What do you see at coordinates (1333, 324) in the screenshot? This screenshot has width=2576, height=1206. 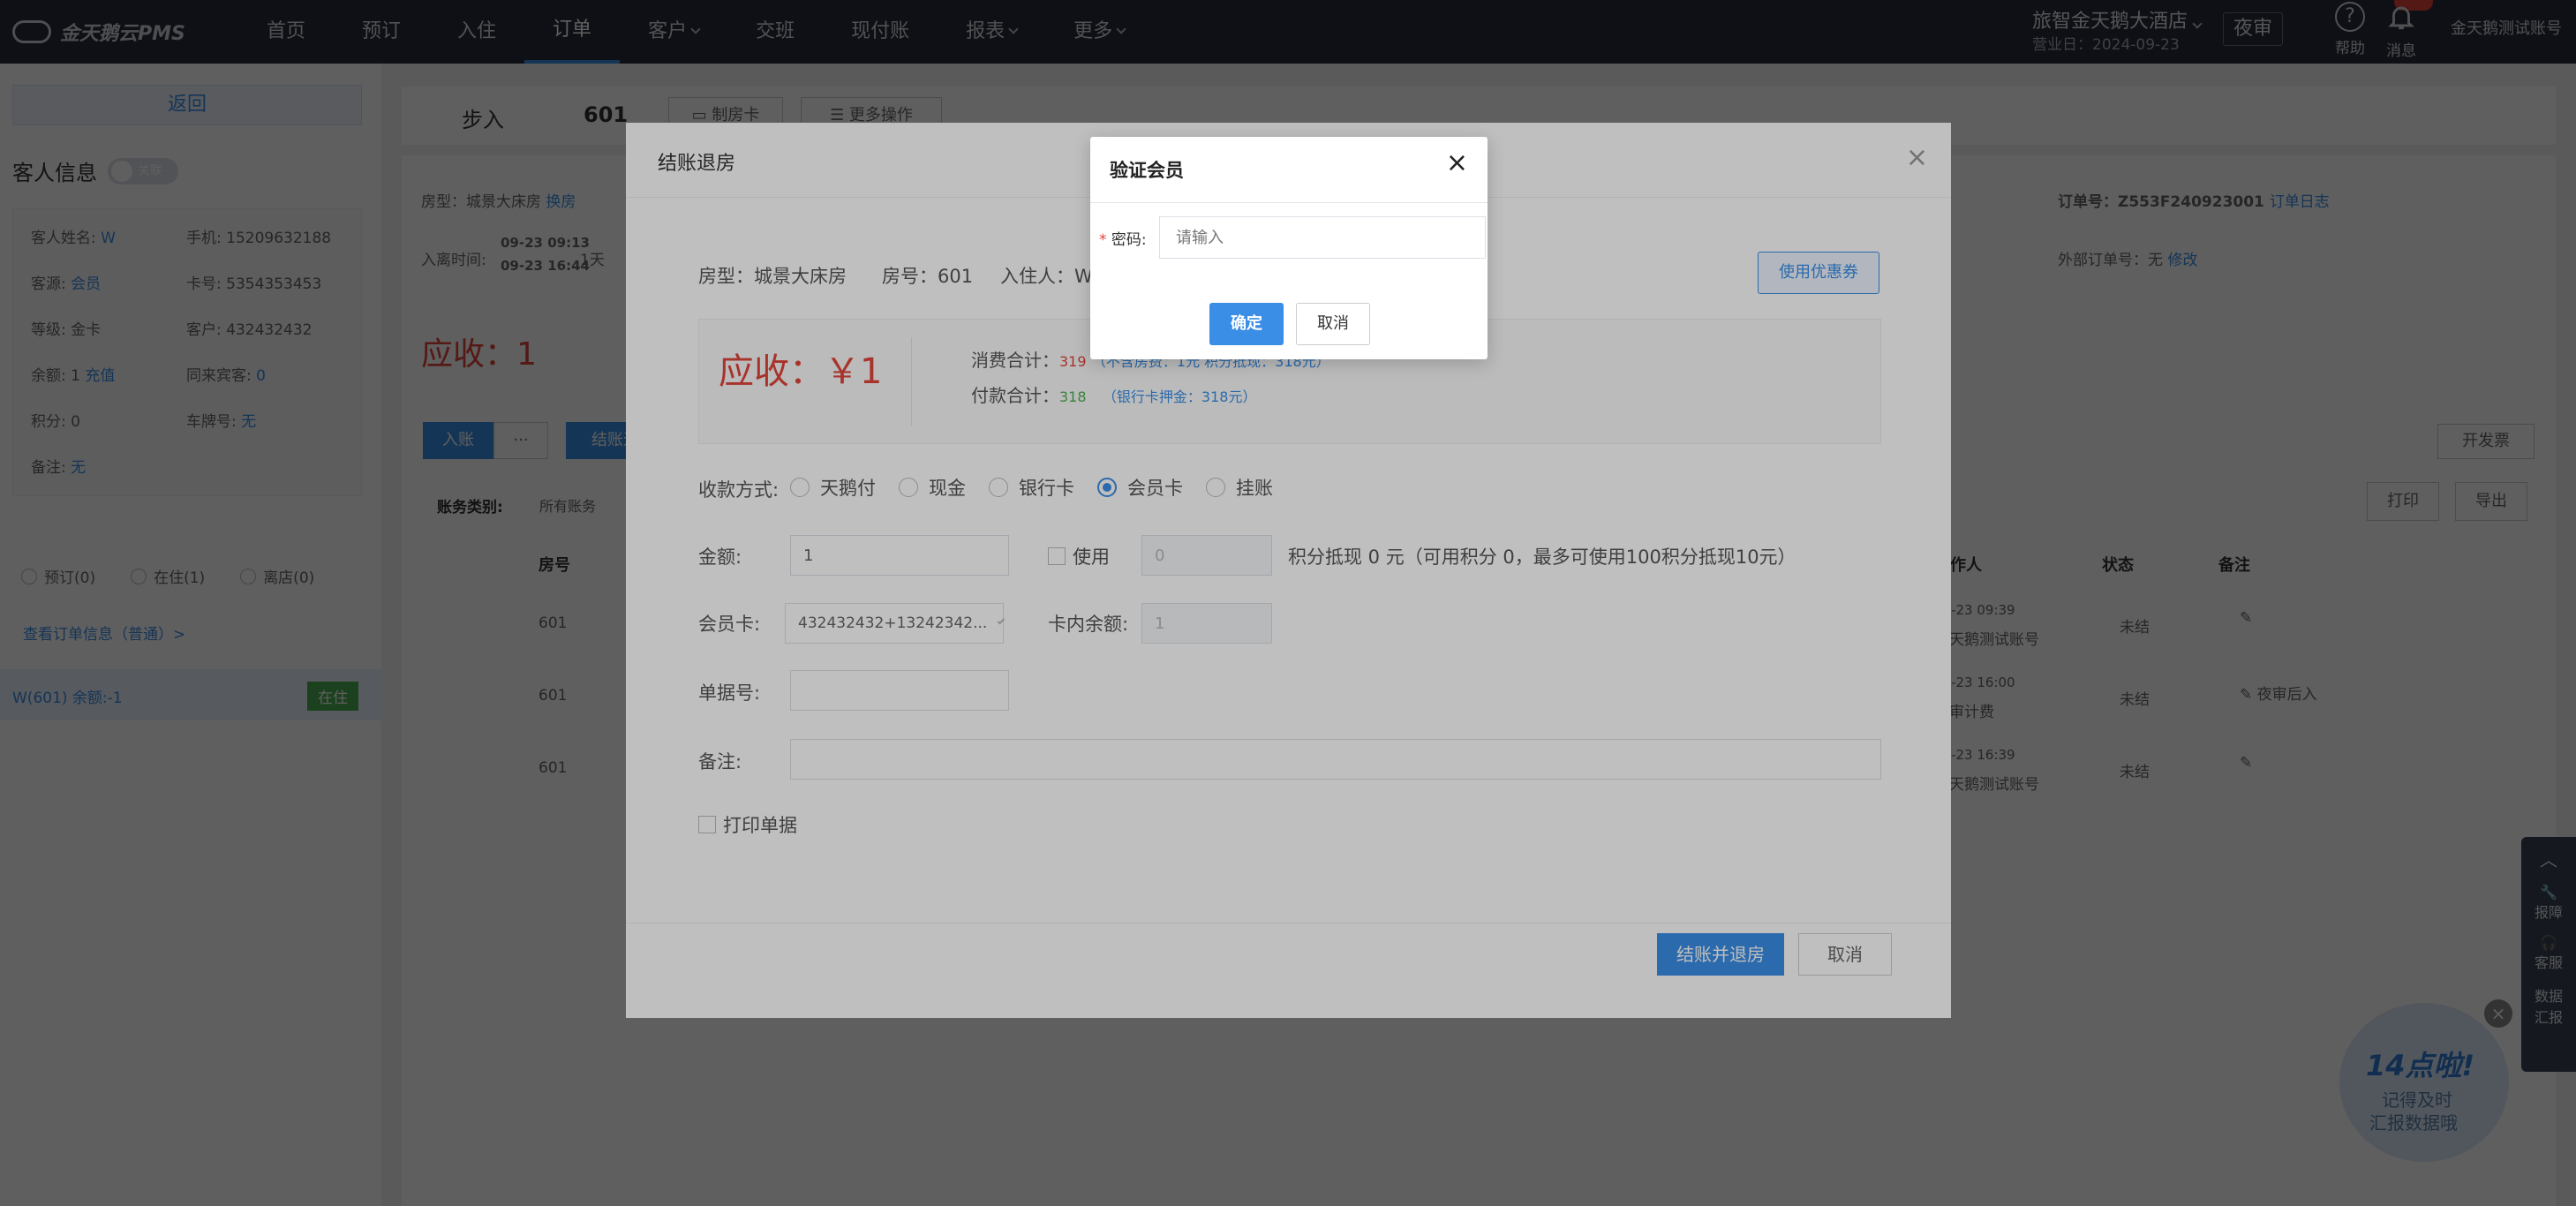 I see `verify-cancel-button: 取消` at bounding box center [1333, 324].